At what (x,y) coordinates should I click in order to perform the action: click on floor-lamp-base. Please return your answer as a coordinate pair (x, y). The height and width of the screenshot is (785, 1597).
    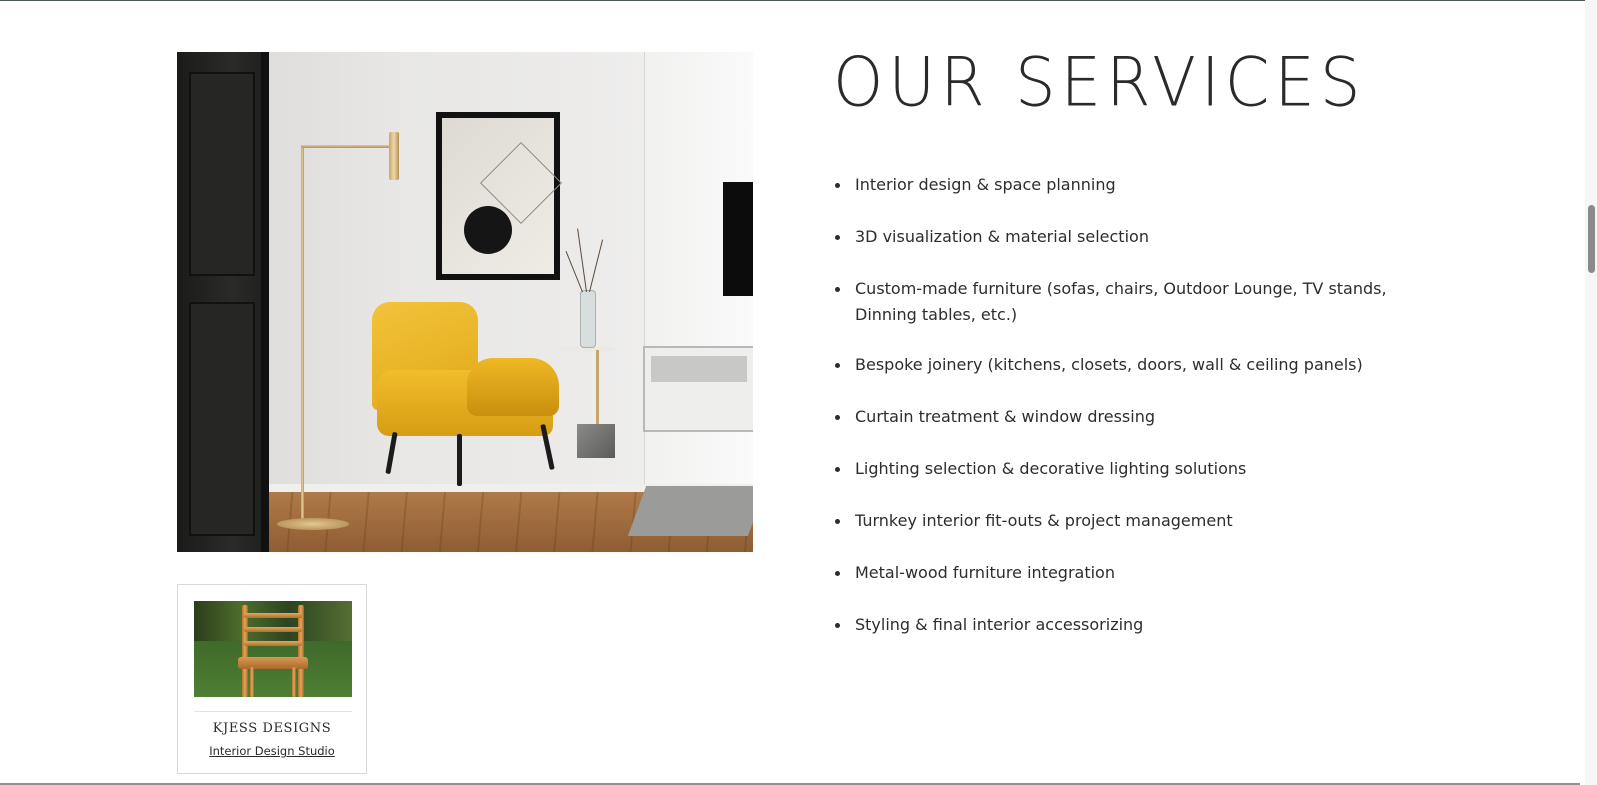
    Looking at the image, I should click on (313, 524).